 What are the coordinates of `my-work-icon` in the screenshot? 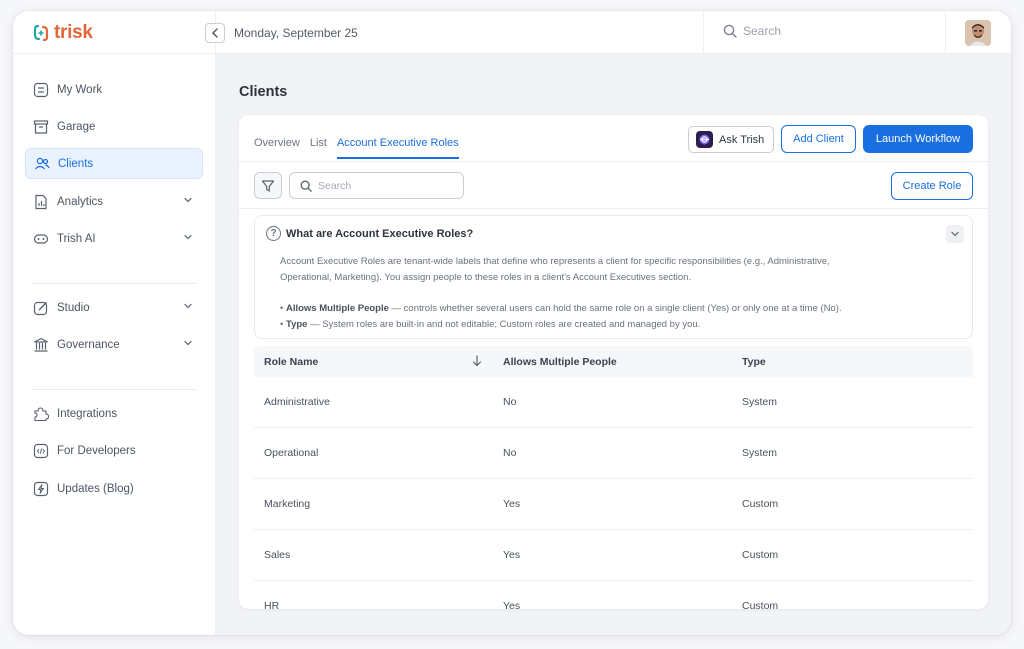 It's located at (41, 90).